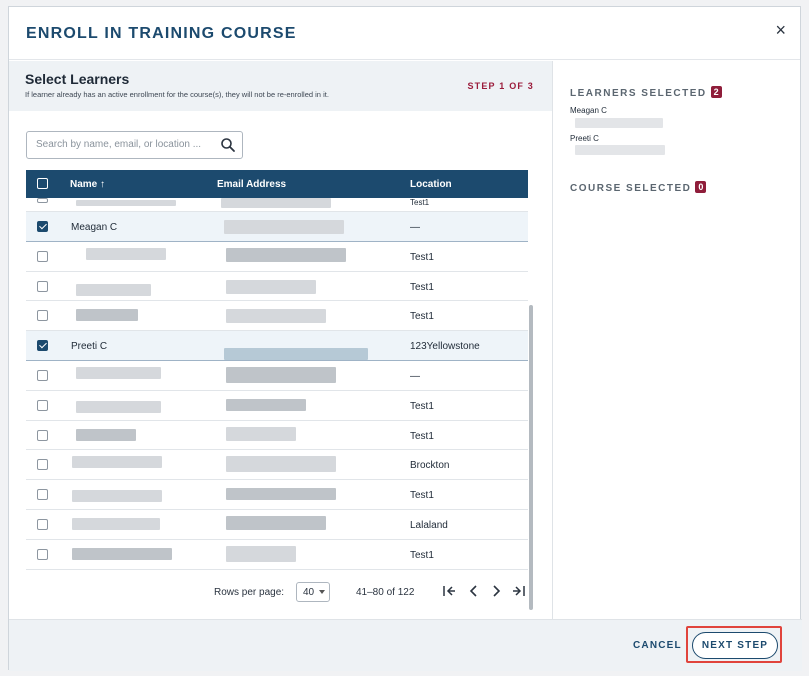  What do you see at coordinates (405, 645) in the screenshot?
I see `modal-footer: CANCEL NEXT STEP` at bounding box center [405, 645].